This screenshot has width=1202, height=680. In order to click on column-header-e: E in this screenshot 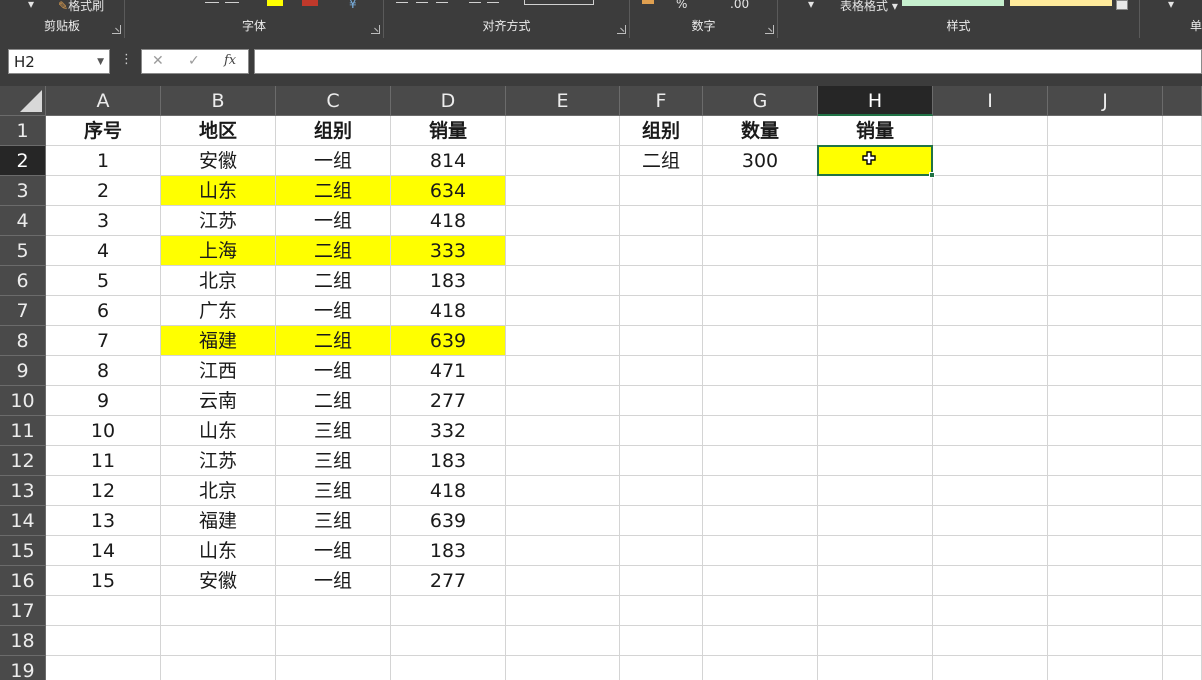, I will do `click(563, 101)`.